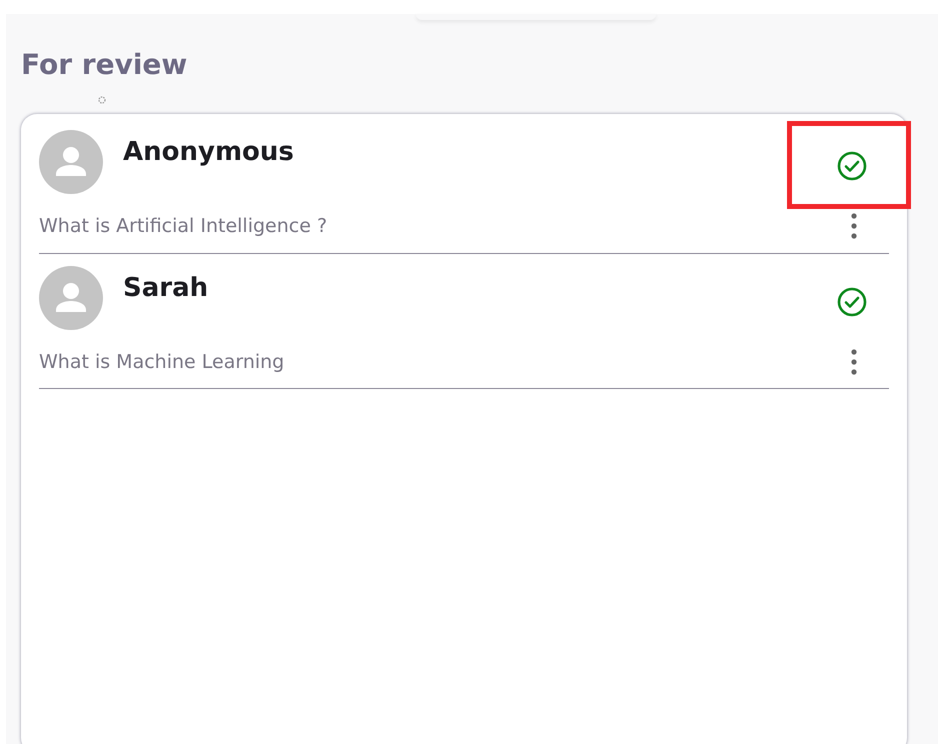 The height and width of the screenshot is (744, 938). Describe the element at coordinates (165, 288) in the screenshot. I see `user-name: Sarah` at that location.